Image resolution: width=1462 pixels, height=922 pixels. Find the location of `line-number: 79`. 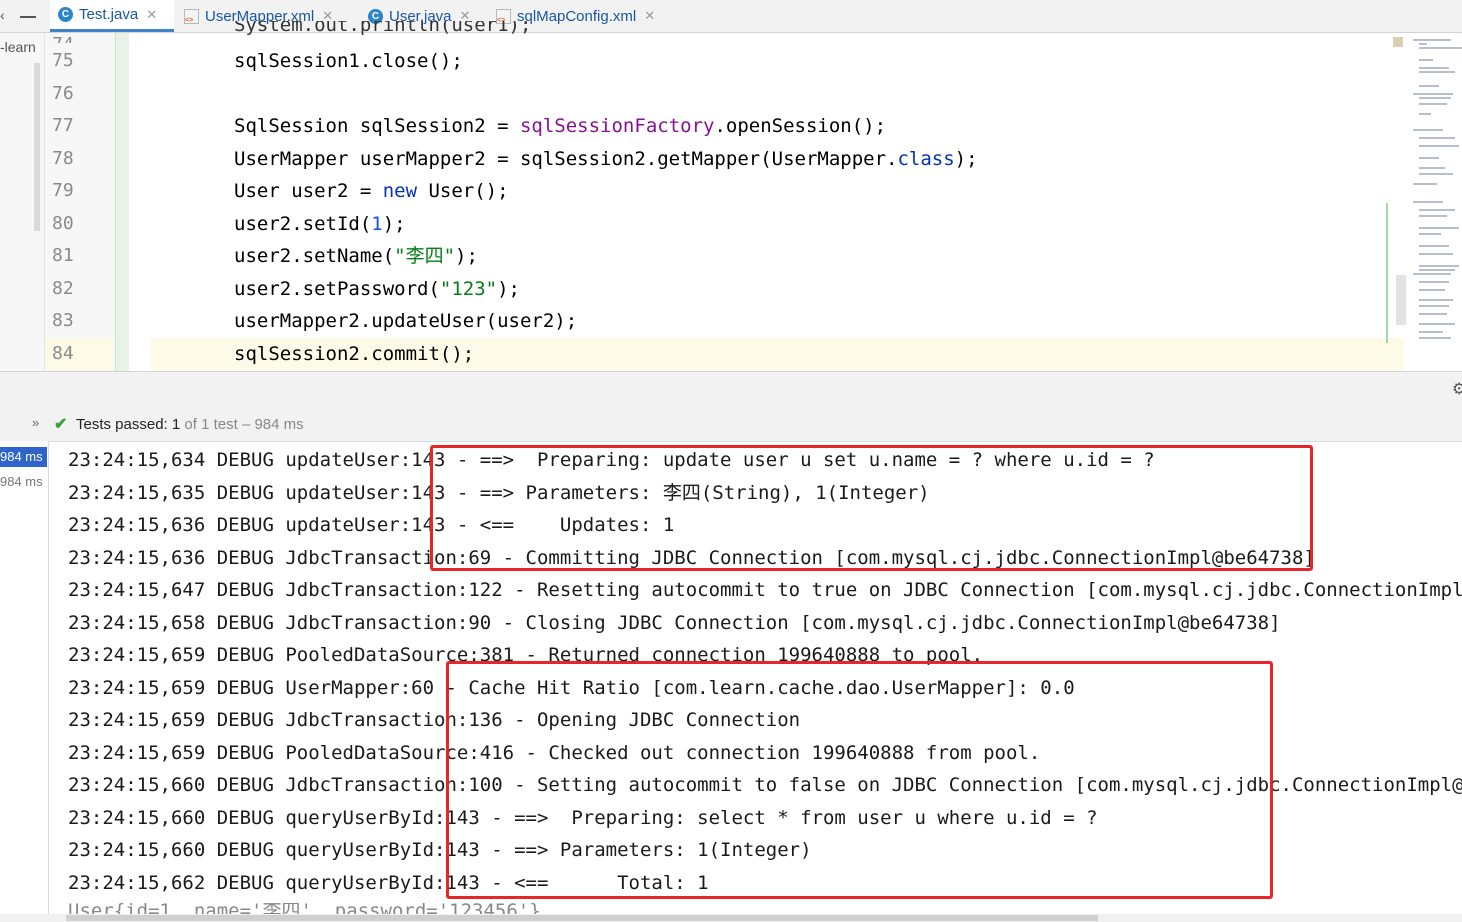

line-number: 79 is located at coordinates (63, 190).